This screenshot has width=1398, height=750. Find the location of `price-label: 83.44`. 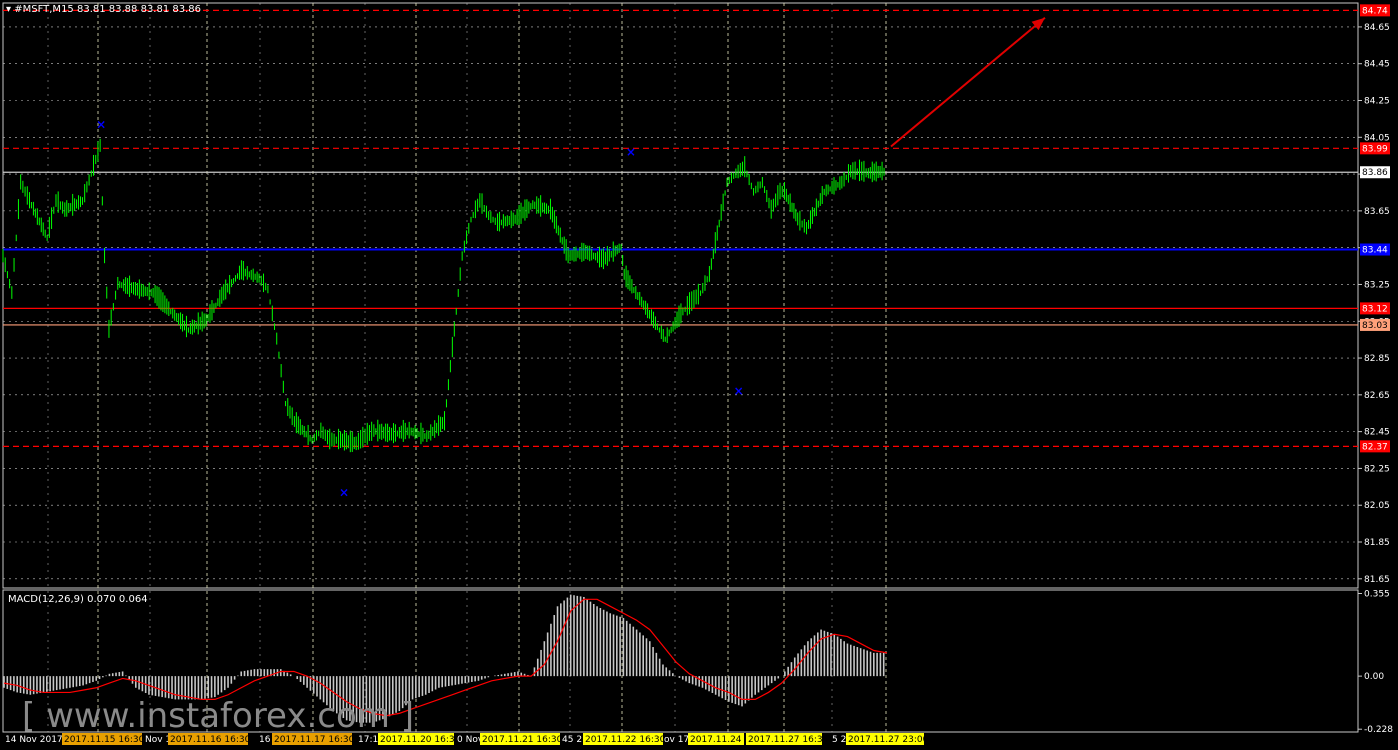

price-label: 83.44 is located at coordinates (1375, 251).